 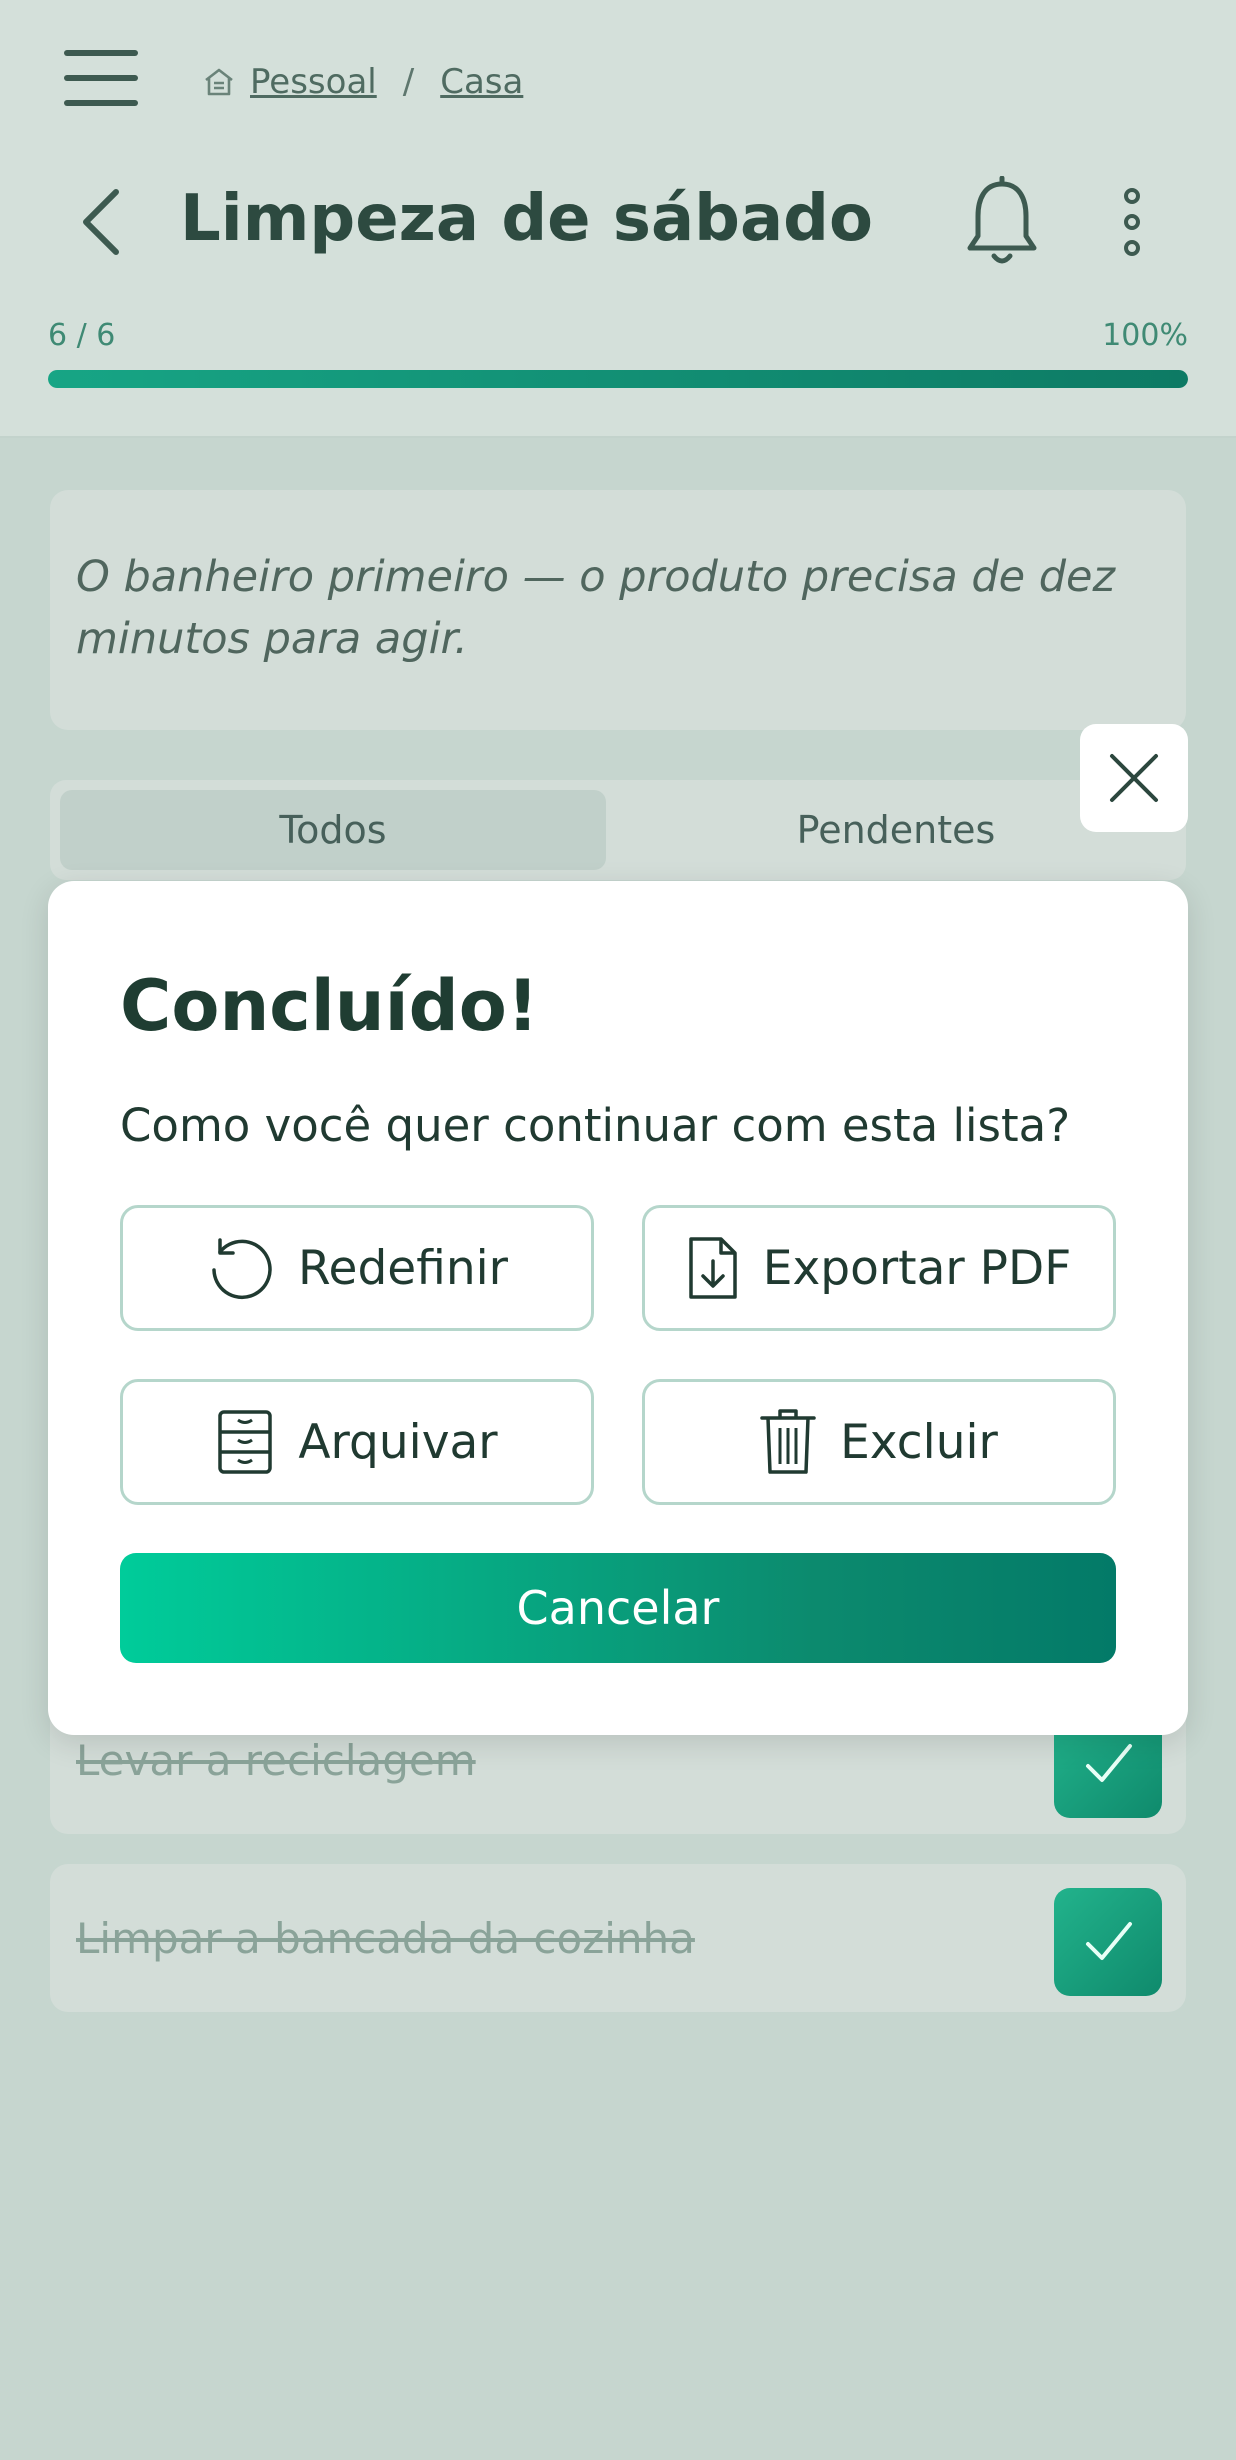 What do you see at coordinates (333, 830) in the screenshot?
I see `tab-todos: Todos` at bounding box center [333, 830].